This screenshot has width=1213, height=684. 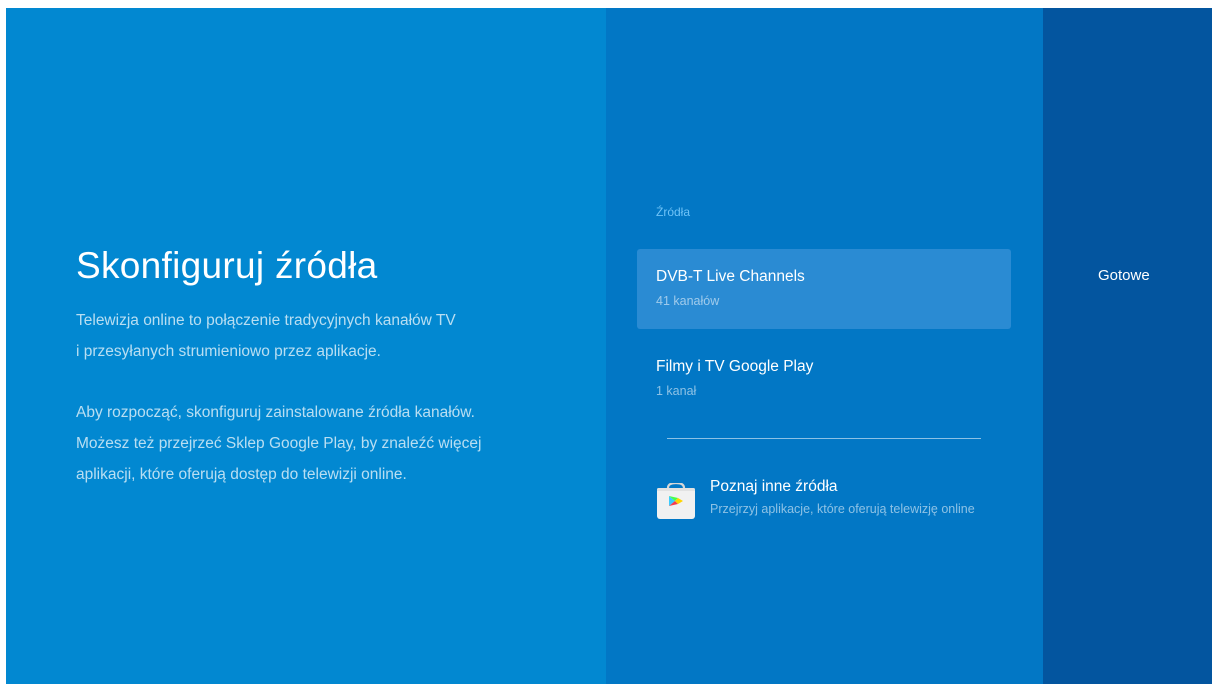 What do you see at coordinates (676, 501) in the screenshot?
I see `google-play-store-icon` at bounding box center [676, 501].